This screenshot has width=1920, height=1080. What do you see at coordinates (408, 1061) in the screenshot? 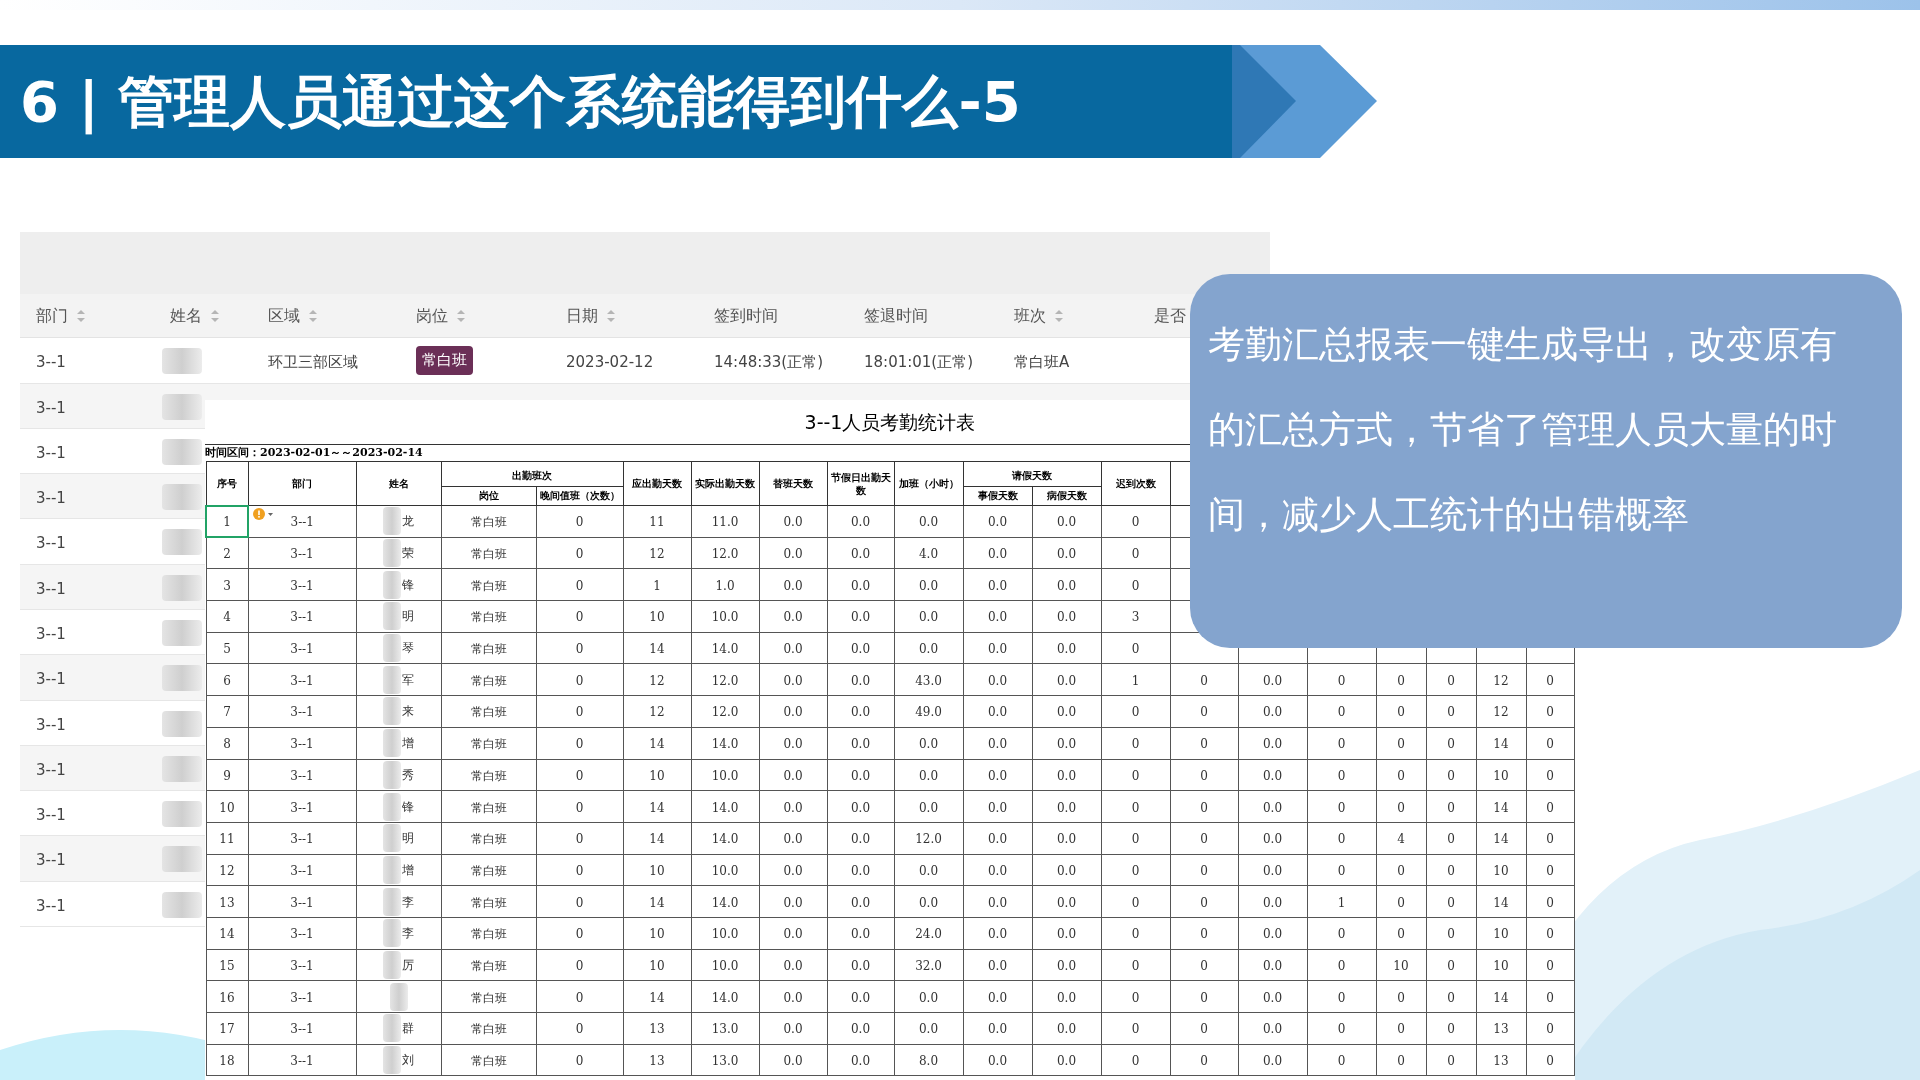
I see `table-cell-text: 刘` at bounding box center [408, 1061].